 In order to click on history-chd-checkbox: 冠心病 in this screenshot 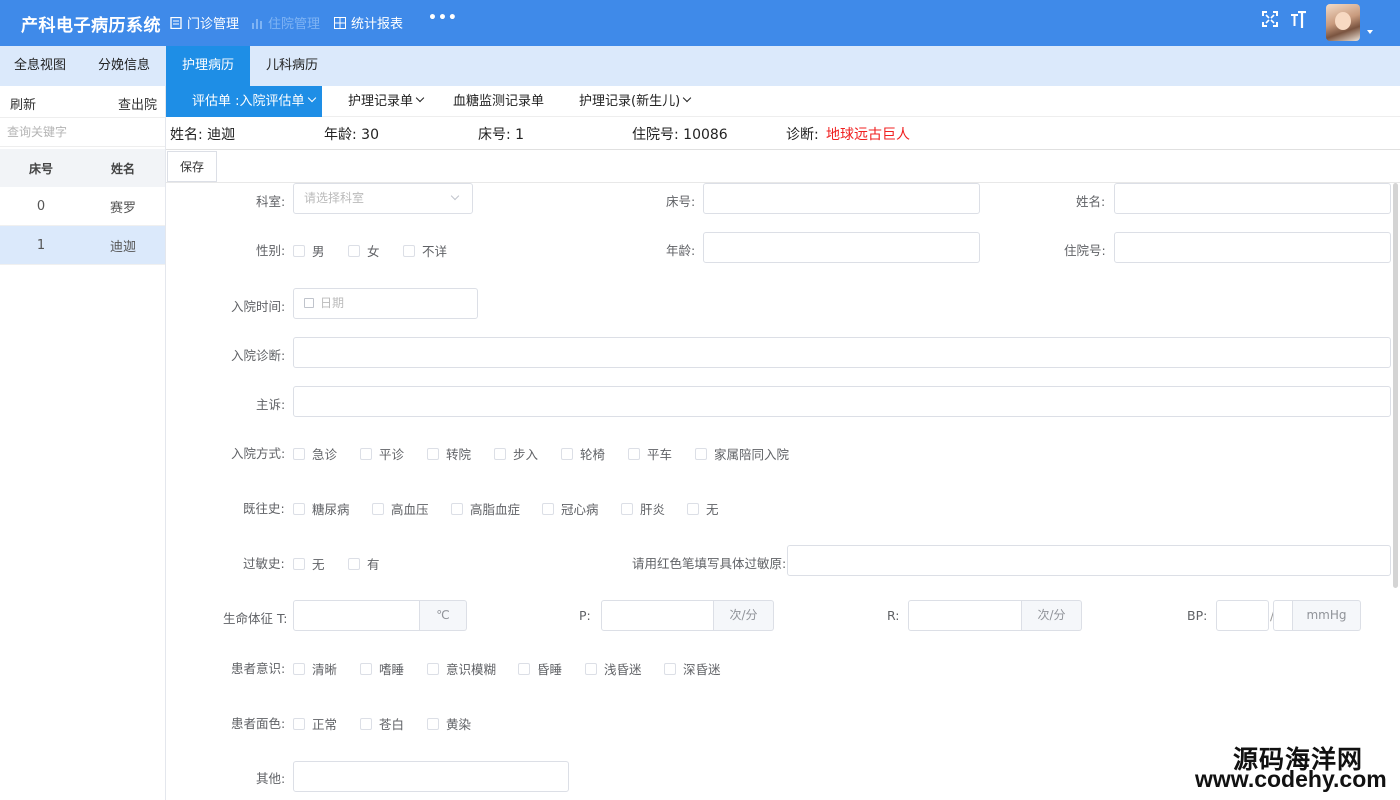, I will do `click(570, 508)`.